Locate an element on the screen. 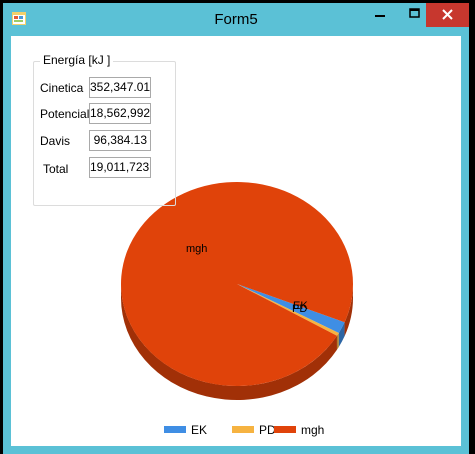 This screenshot has height=454, width=475. close-icon is located at coordinates (447, 14).